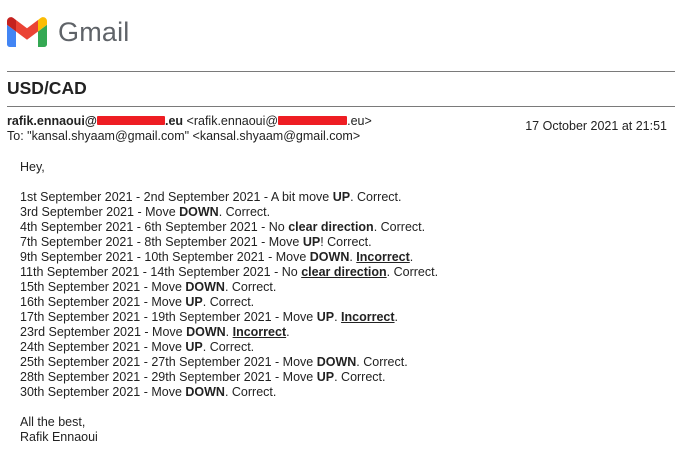  I want to click on forecast-text: 23rd September 2021 - Move, so click(103, 332).